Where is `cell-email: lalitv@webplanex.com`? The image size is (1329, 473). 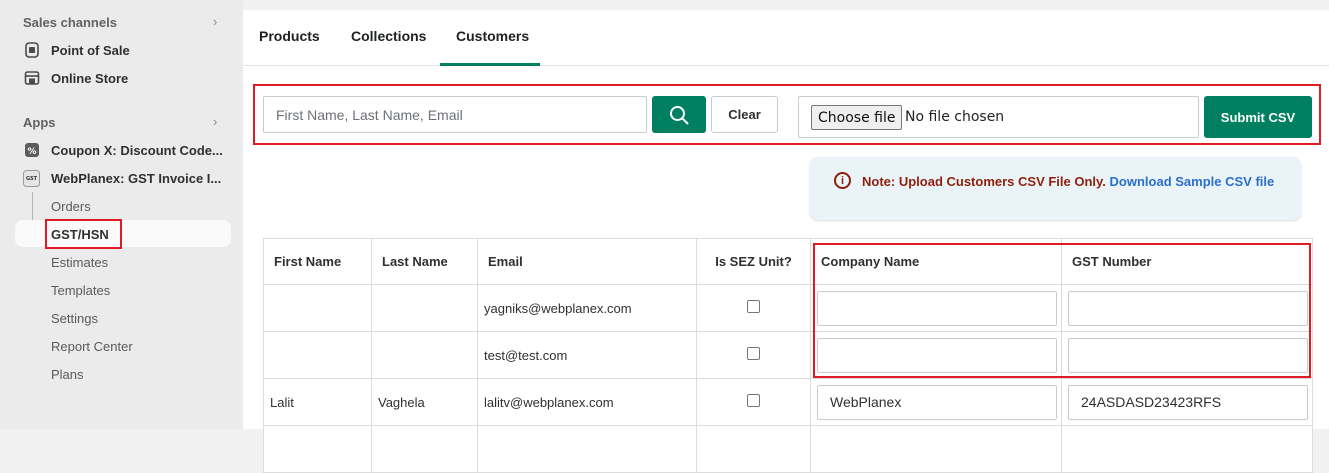
cell-email: lalitv@webplanex.com is located at coordinates (587, 402).